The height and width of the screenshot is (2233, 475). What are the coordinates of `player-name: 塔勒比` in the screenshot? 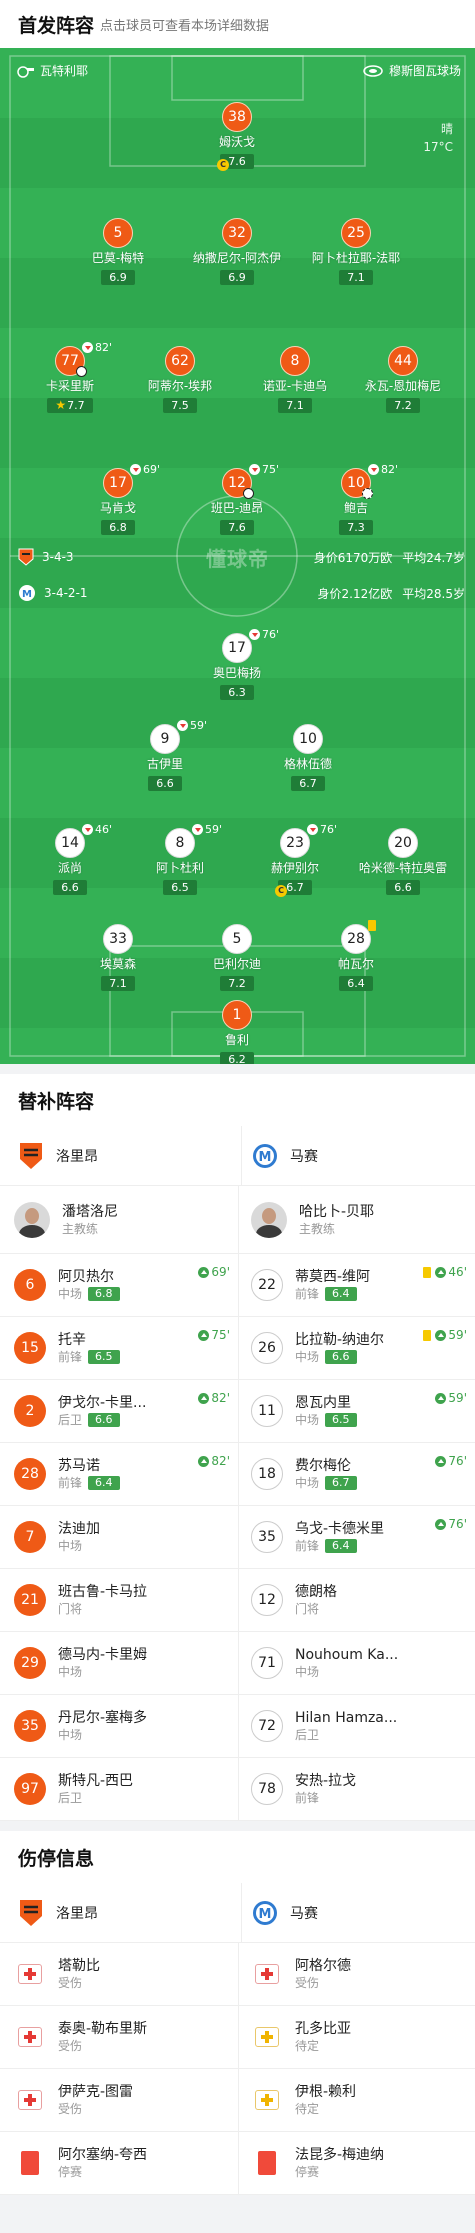 It's located at (79, 1966).